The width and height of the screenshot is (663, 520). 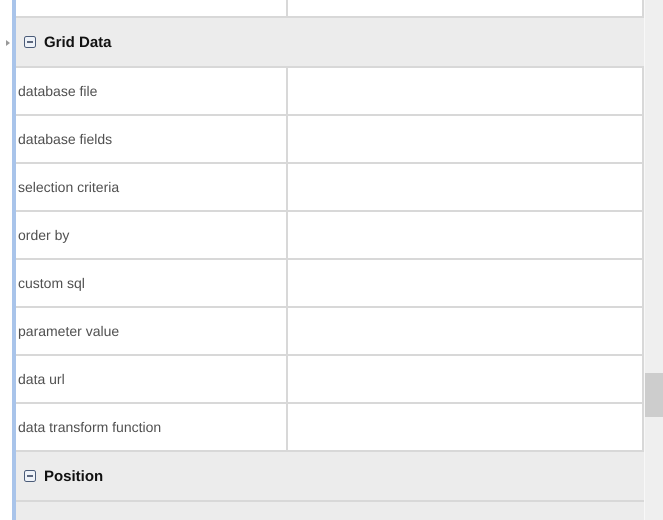 What do you see at coordinates (78, 42) in the screenshot?
I see `section-title: Grid Data` at bounding box center [78, 42].